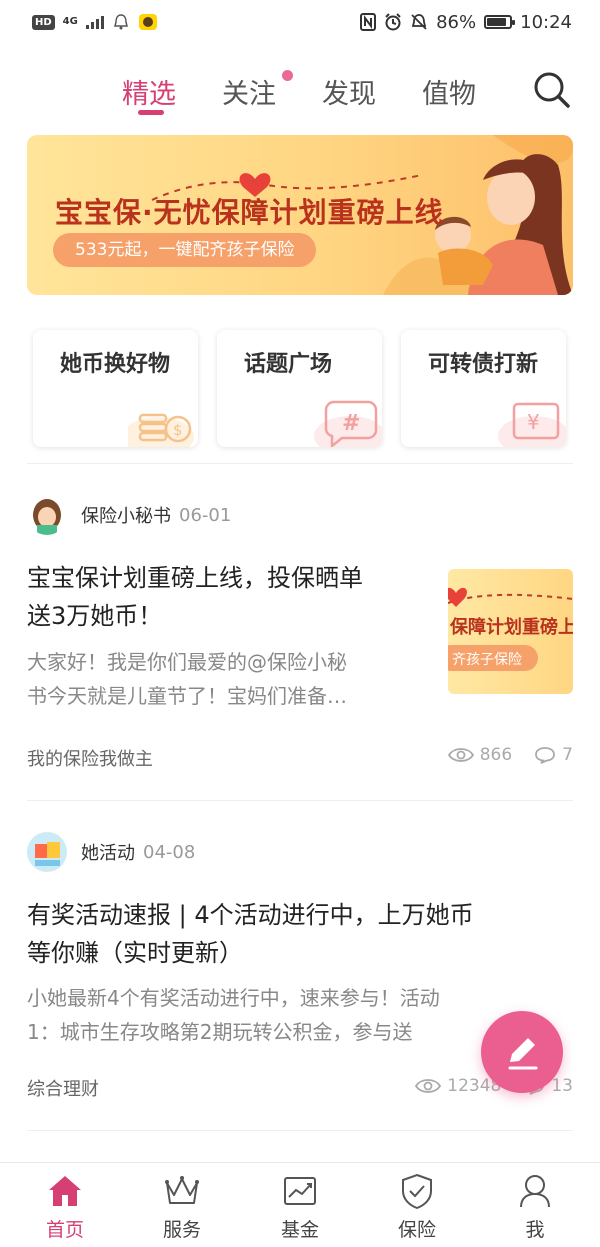  I want to click on tab-goods: 值物, so click(449, 91).